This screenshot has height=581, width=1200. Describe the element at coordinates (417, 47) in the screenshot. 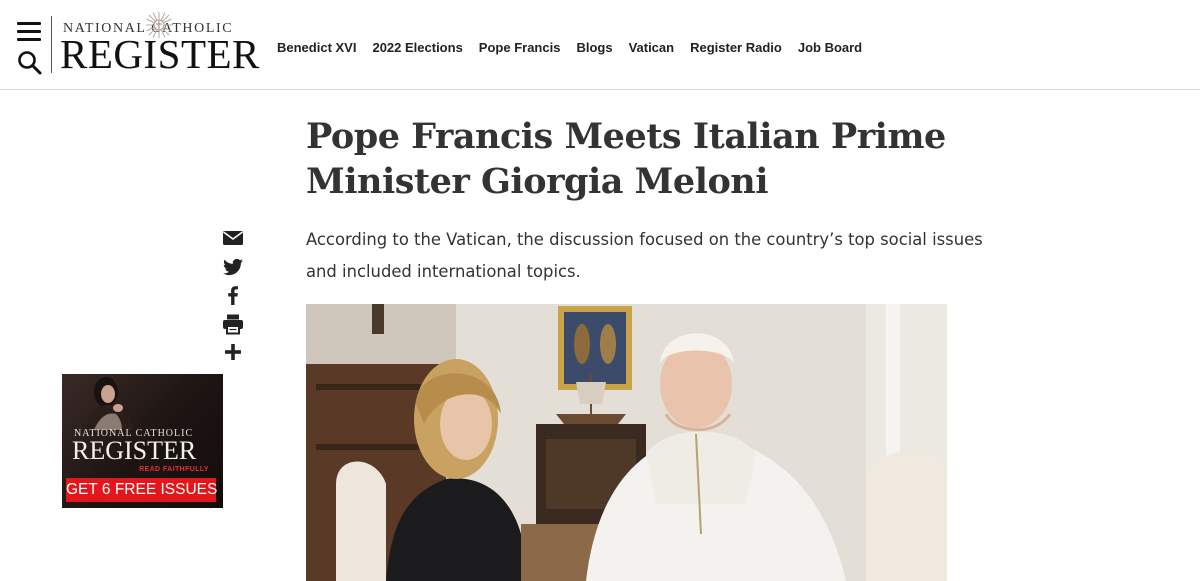

I see `nav-item-2022-elections: 2022 Elections` at that location.